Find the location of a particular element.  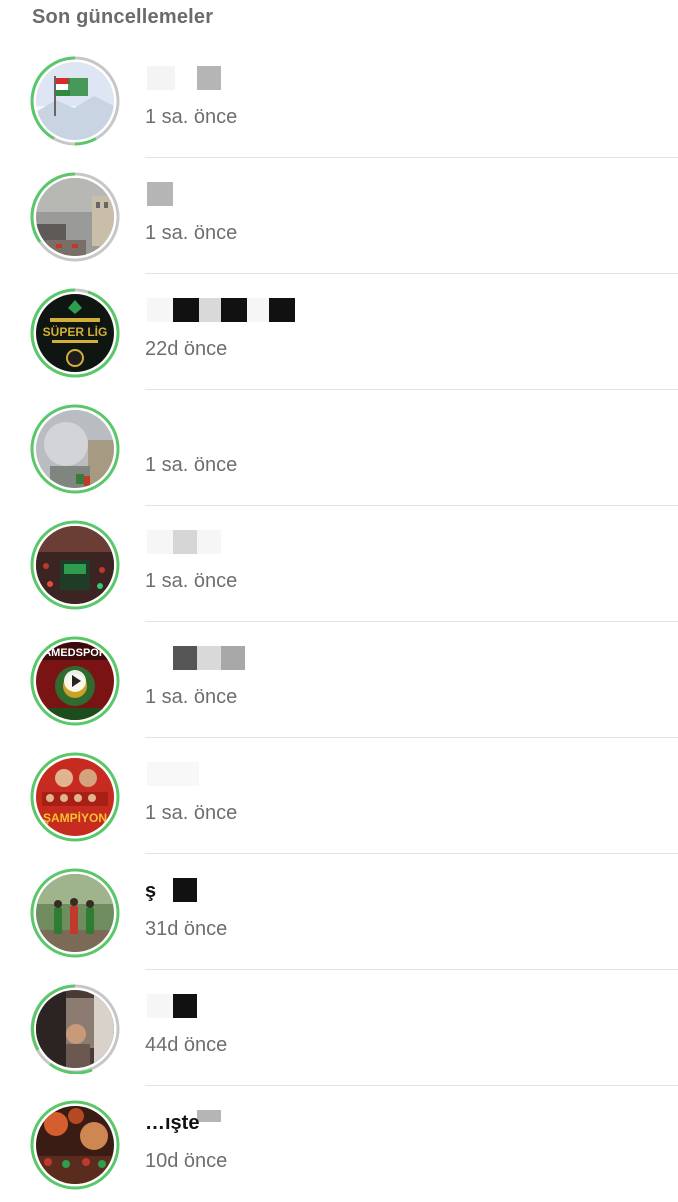

avatar: AMEDSPOR is located at coordinates (75, 681).